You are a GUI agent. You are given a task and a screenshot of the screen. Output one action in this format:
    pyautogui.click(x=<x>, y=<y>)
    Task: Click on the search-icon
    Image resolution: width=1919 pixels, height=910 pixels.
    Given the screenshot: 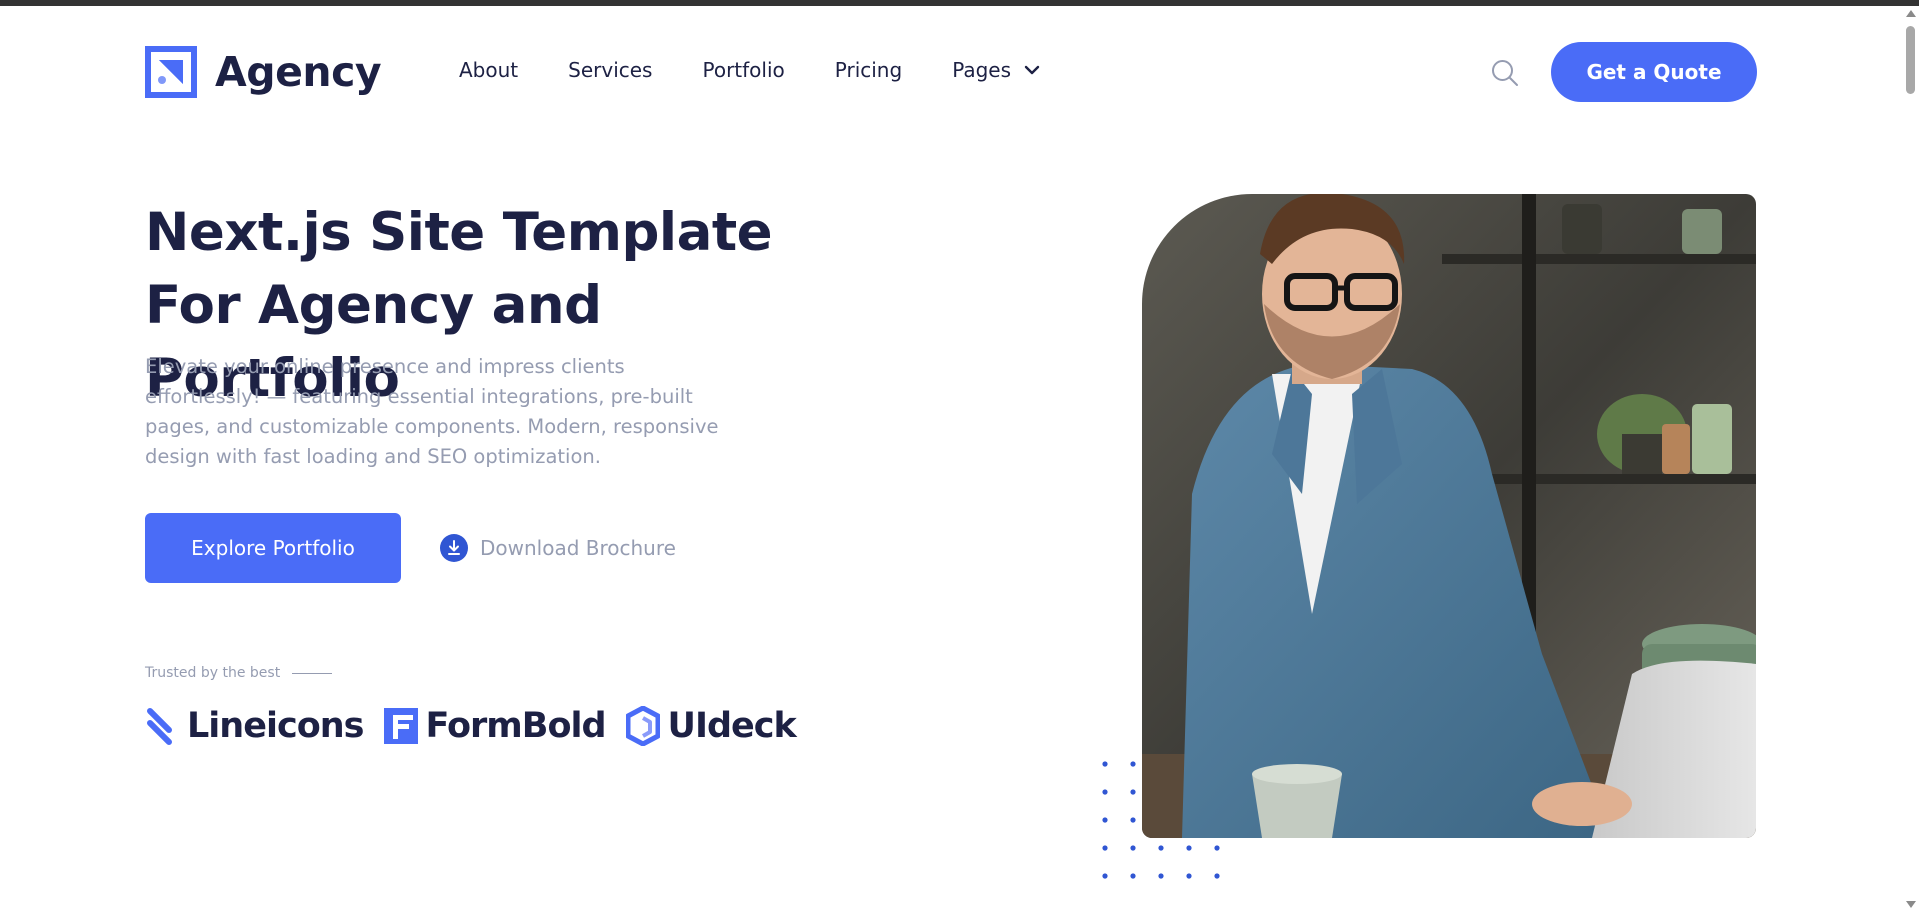 What is the action you would take?
    pyautogui.click(x=1505, y=73)
    